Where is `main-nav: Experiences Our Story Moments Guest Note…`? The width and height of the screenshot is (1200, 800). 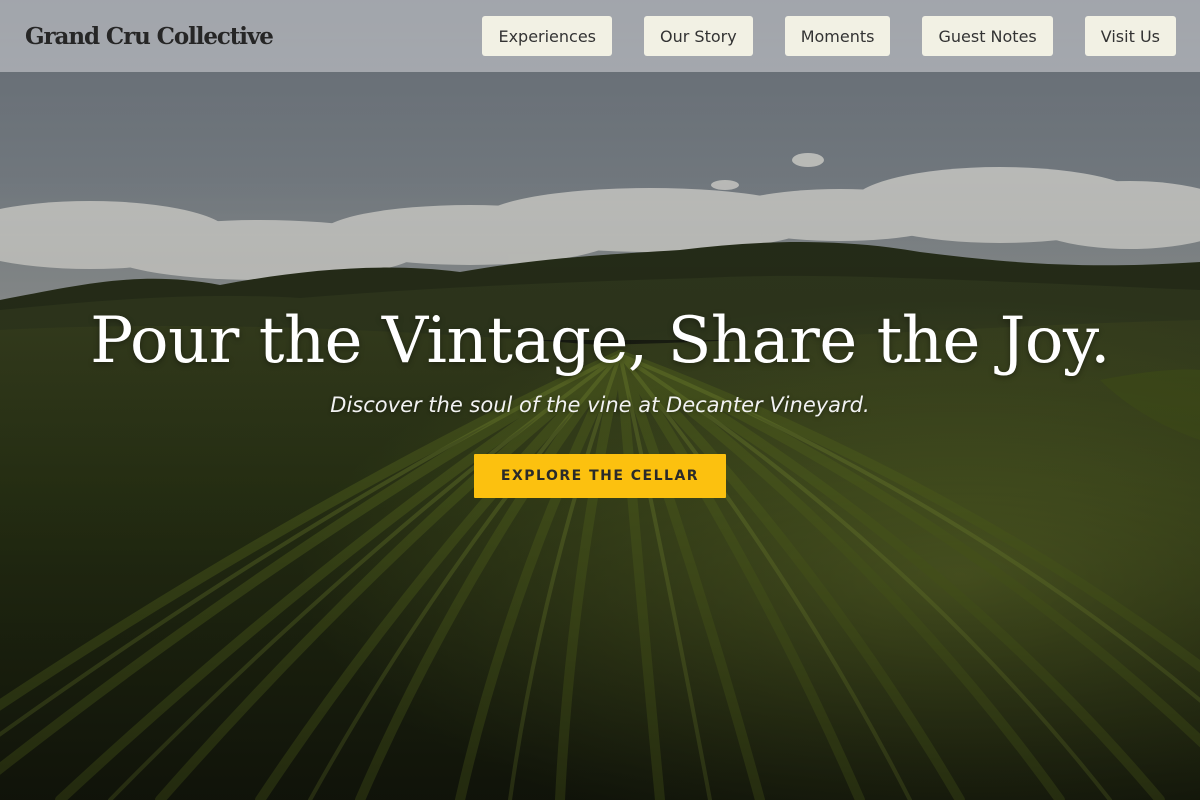 main-nav: Experiences Our Story Moments Guest Note… is located at coordinates (829, 36).